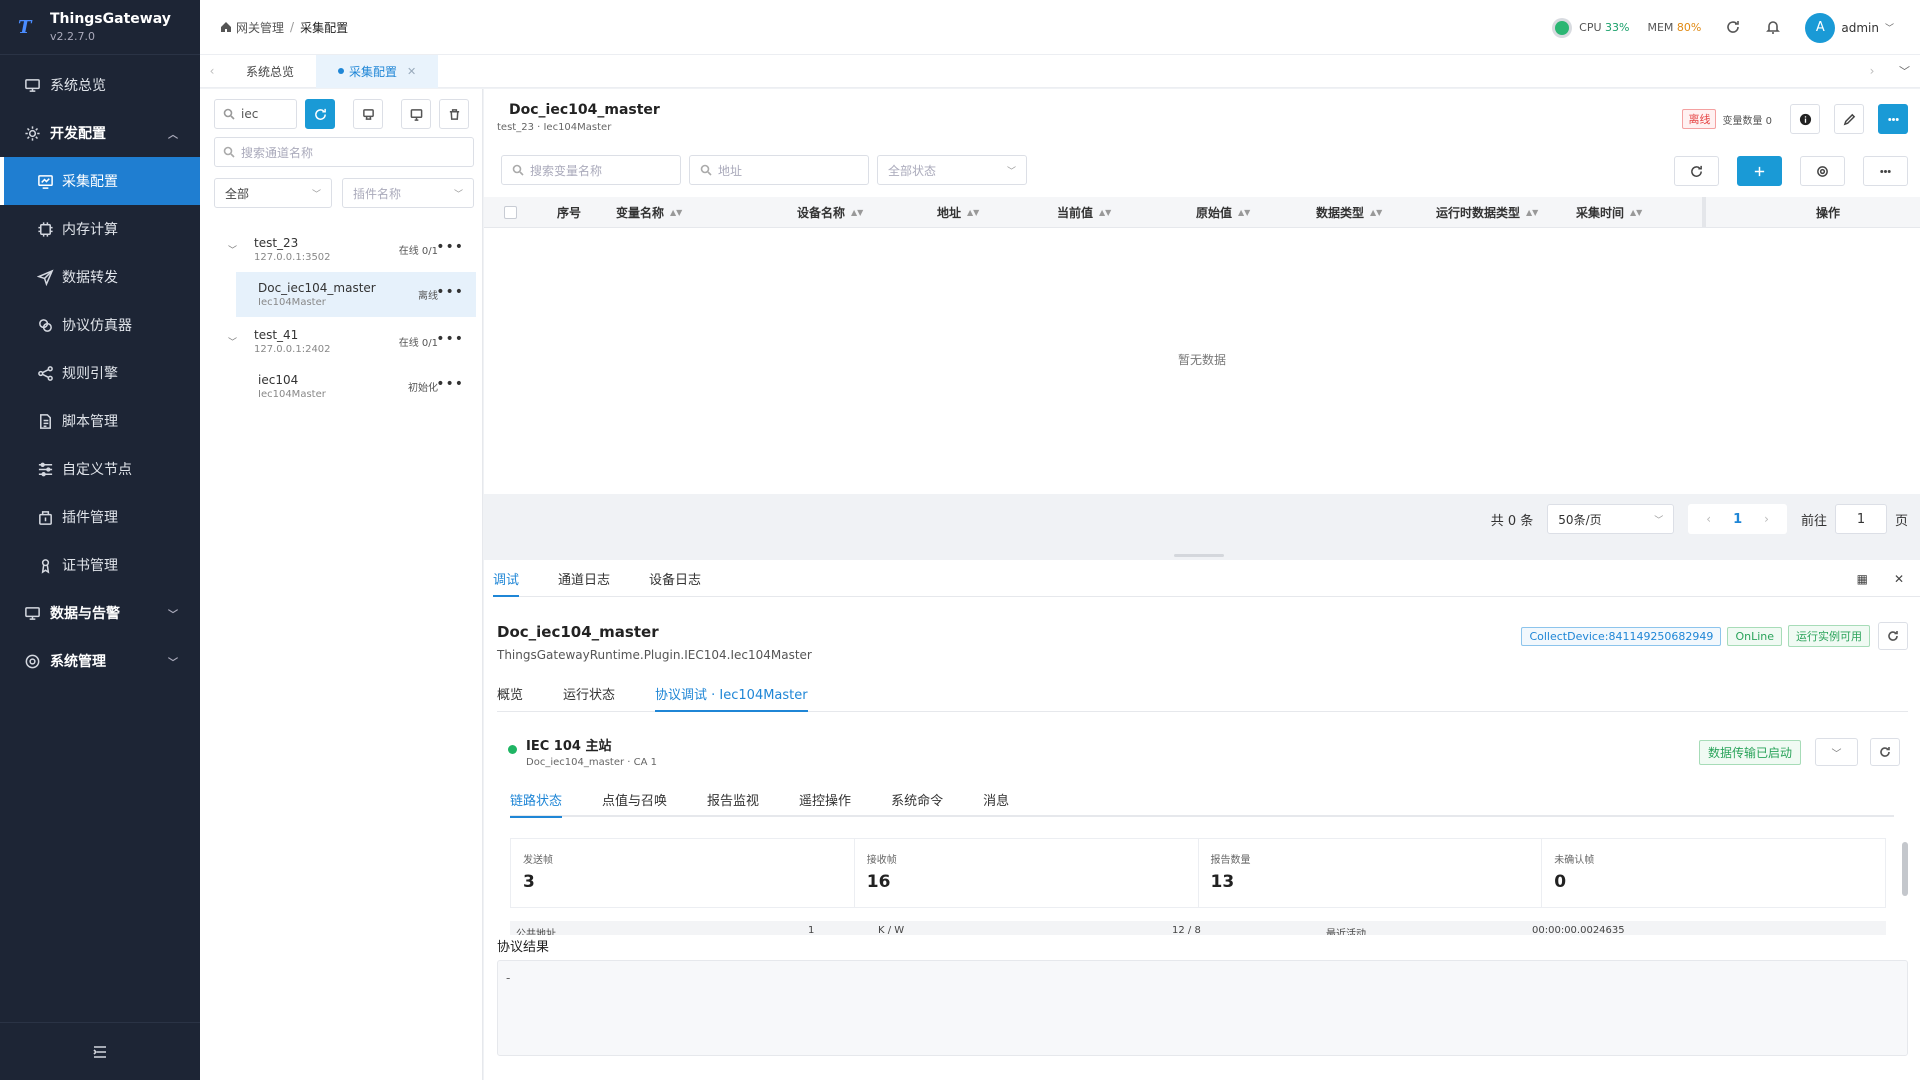 This screenshot has height=1080, width=1920. Describe the element at coordinates (320, 114) in the screenshot. I see `refresh-tree-button` at that location.